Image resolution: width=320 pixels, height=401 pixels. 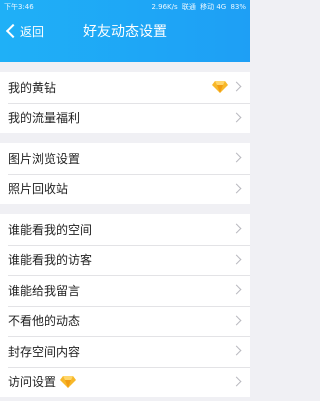 What do you see at coordinates (238, 7) in the screenshot?
I see `battery-level: 83%` at bounding box center [238, 7].